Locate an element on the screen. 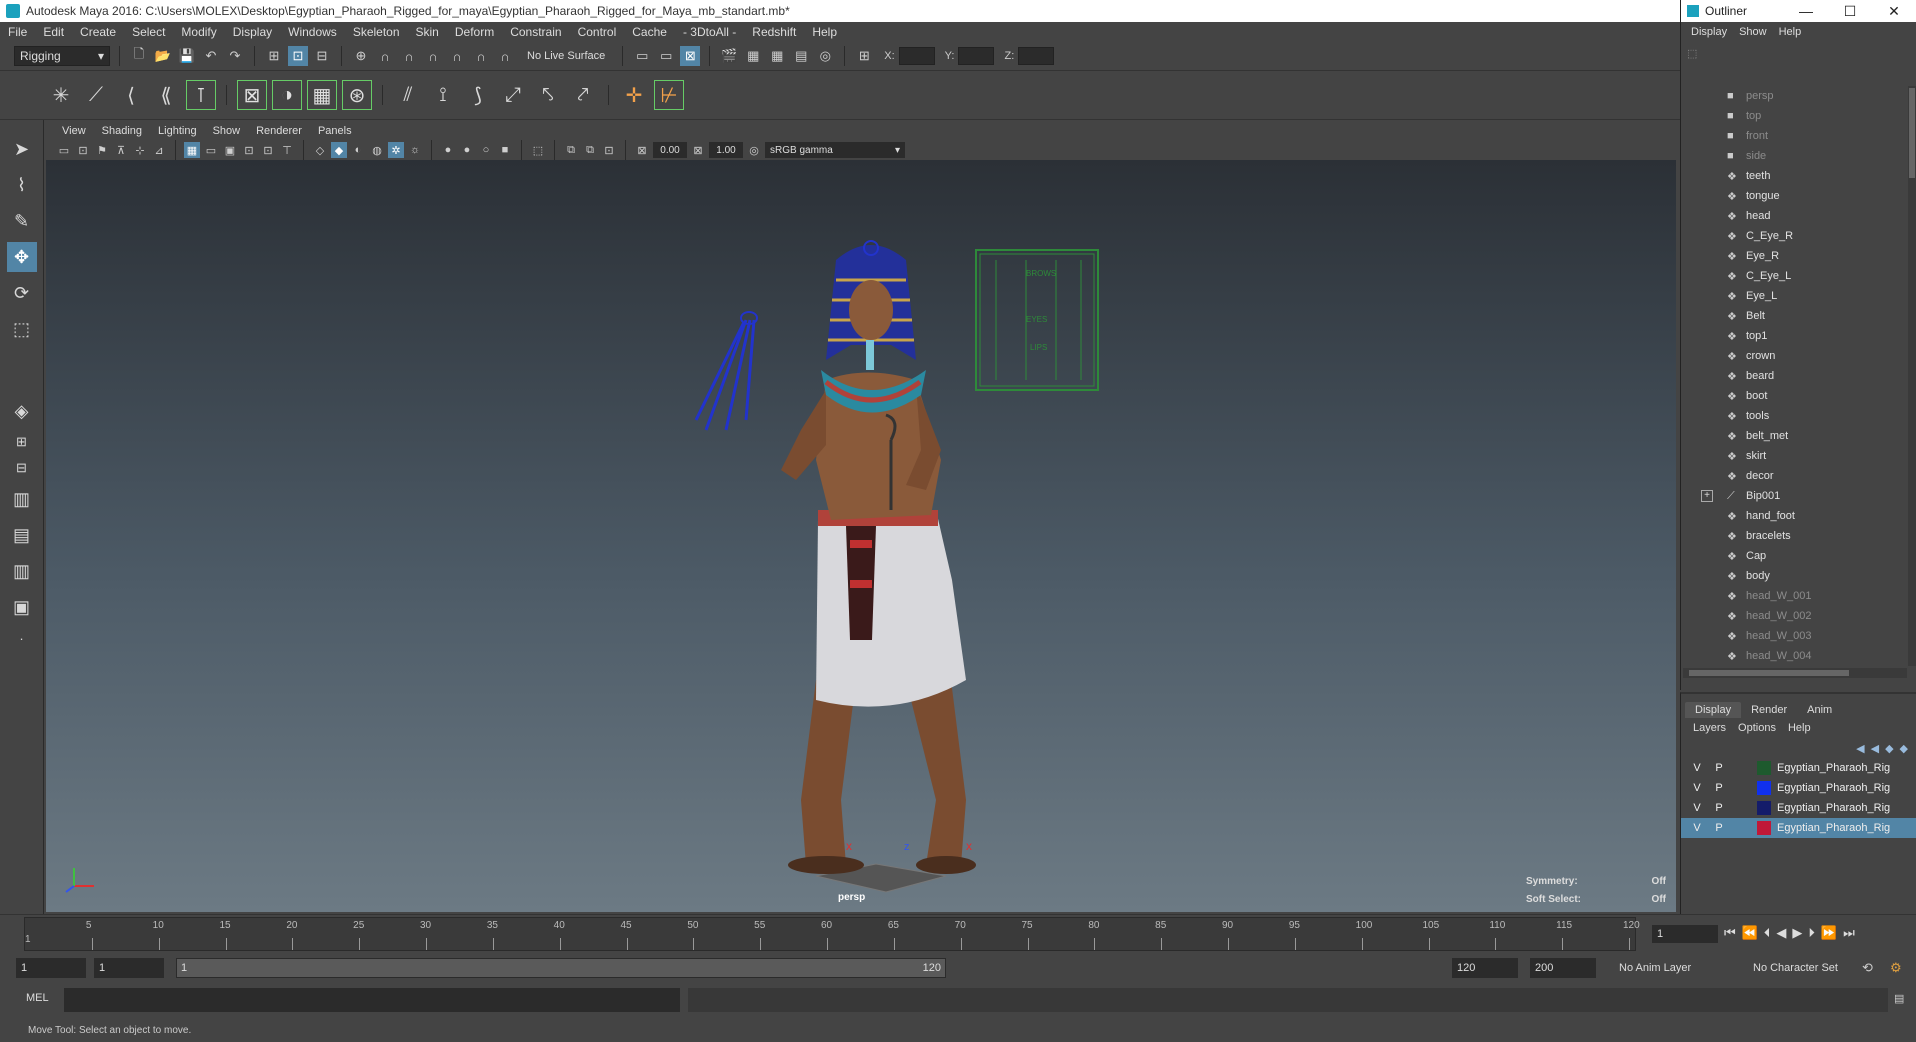  outliner-item: + ⟋ Bip001 is located at coordinates (1794, 496).